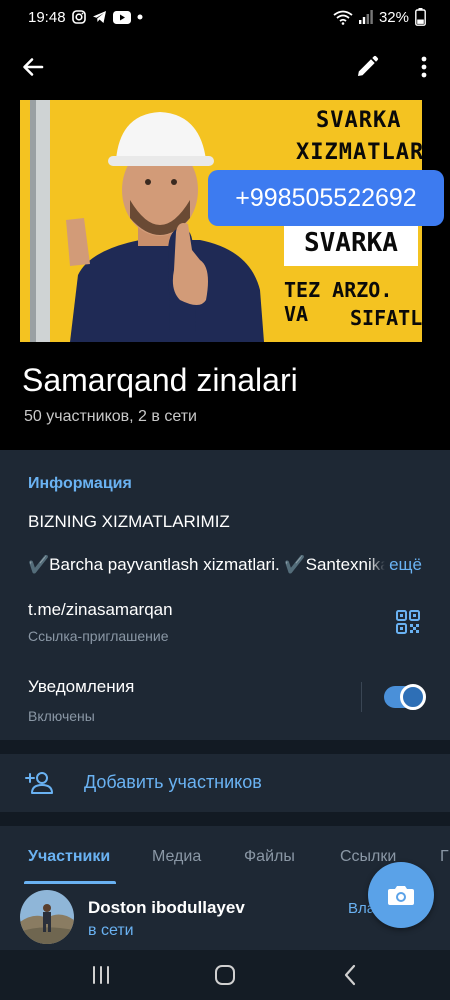  I want to click on add-members-label: Добавить участников, so click(173, 782).